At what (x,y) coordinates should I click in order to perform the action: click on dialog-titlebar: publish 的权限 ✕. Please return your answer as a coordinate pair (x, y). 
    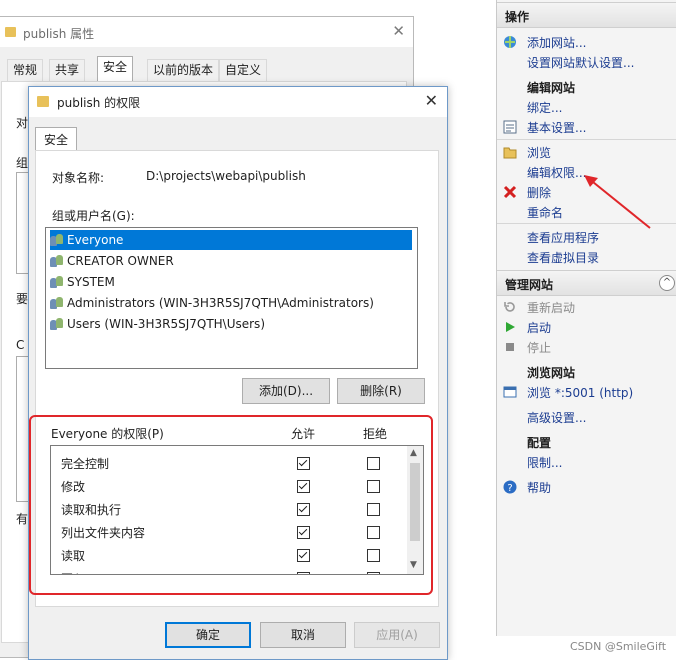
    Looking at the image, I should click on (238, 102).